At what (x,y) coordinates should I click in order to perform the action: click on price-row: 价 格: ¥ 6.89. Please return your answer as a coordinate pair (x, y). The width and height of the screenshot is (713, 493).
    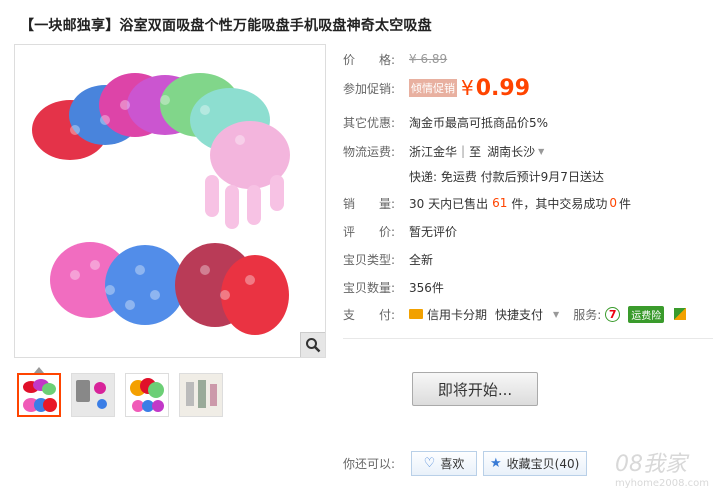
    Looking at the image, I should click on (528, 59).